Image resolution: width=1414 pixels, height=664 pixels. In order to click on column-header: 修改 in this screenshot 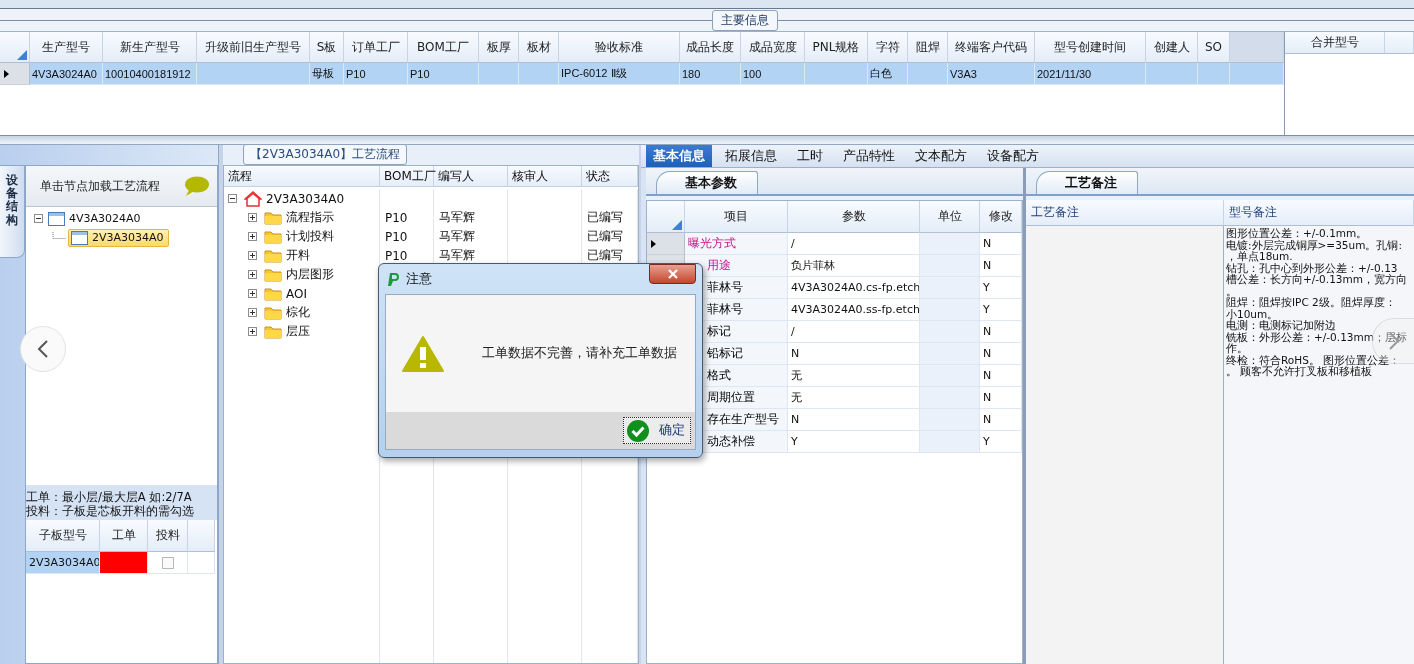, I will do `click(1001, 217)`.